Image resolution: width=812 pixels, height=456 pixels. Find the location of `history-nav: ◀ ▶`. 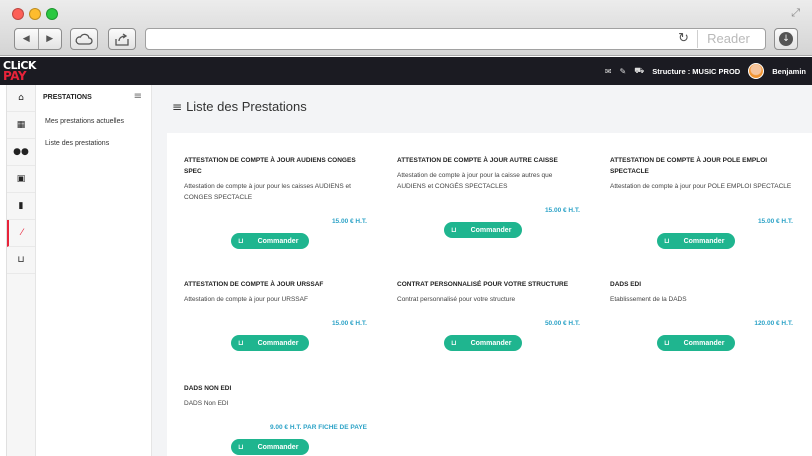

history-nav: ◀ ▶ is located at coordinates (38, 39).